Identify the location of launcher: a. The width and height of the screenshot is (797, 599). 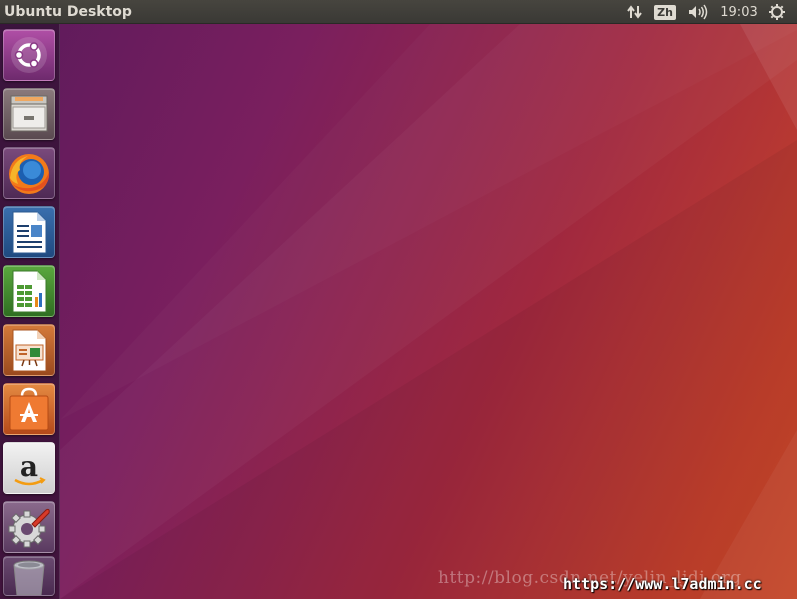
(30, 311).